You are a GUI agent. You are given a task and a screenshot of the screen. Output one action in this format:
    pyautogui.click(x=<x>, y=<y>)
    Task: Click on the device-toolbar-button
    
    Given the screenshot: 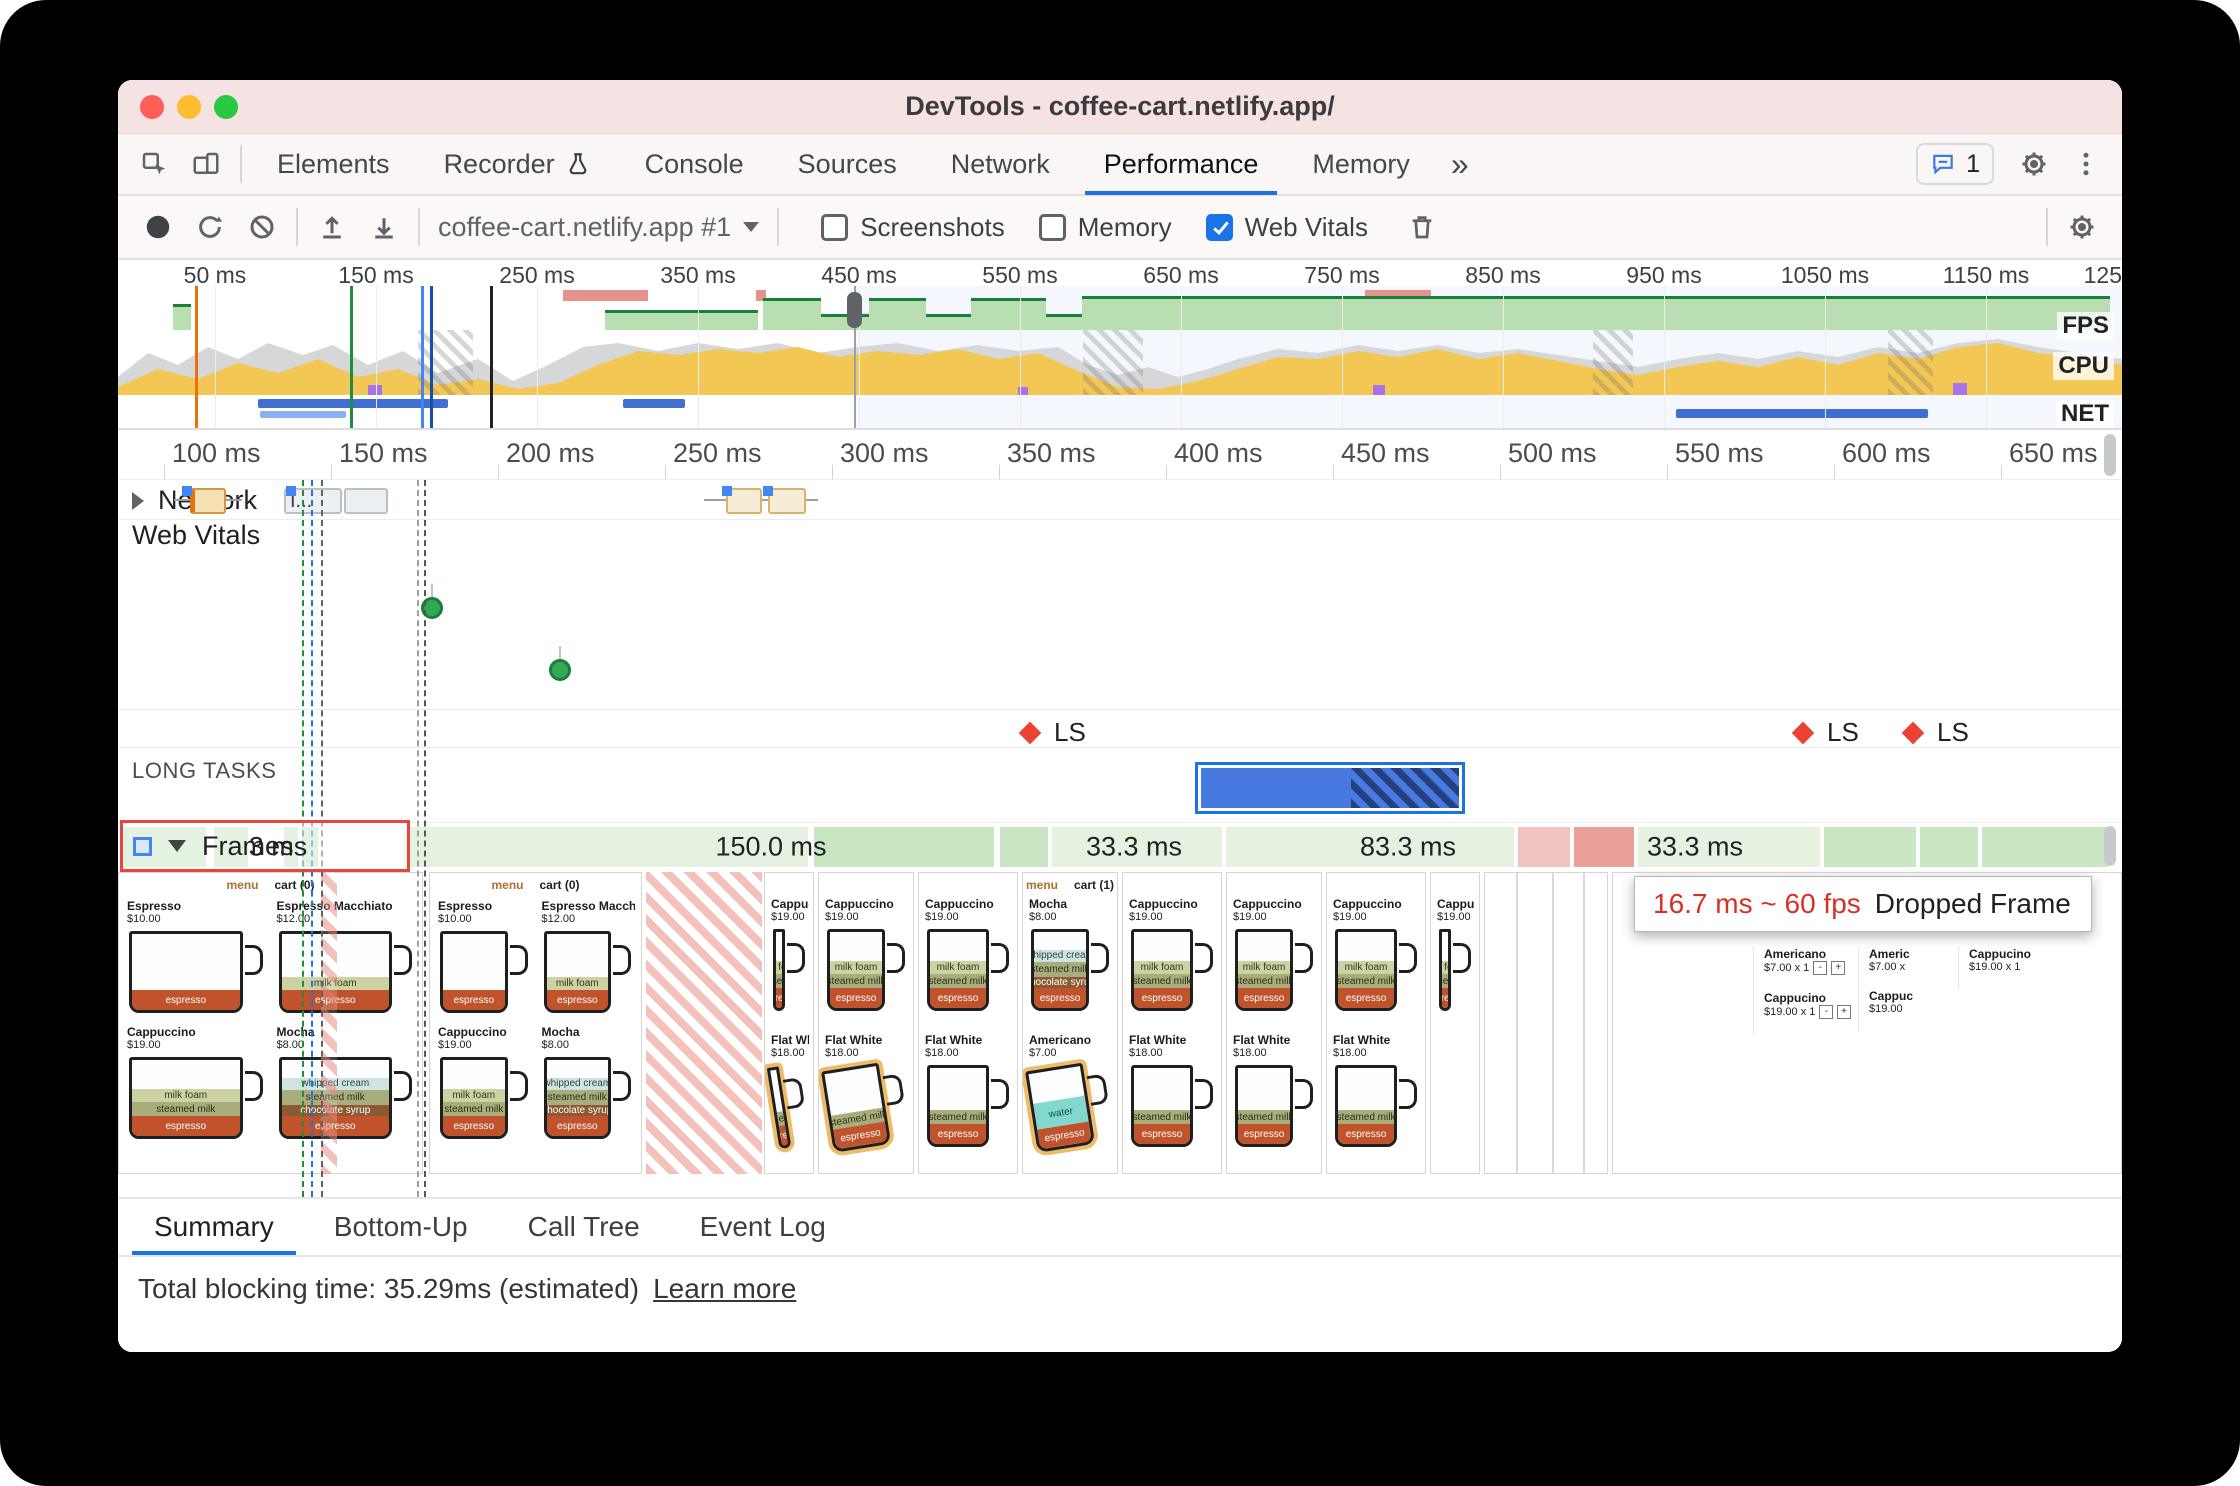 What is the action you would take?
    pyautogui.click(x=206, y=164)
    